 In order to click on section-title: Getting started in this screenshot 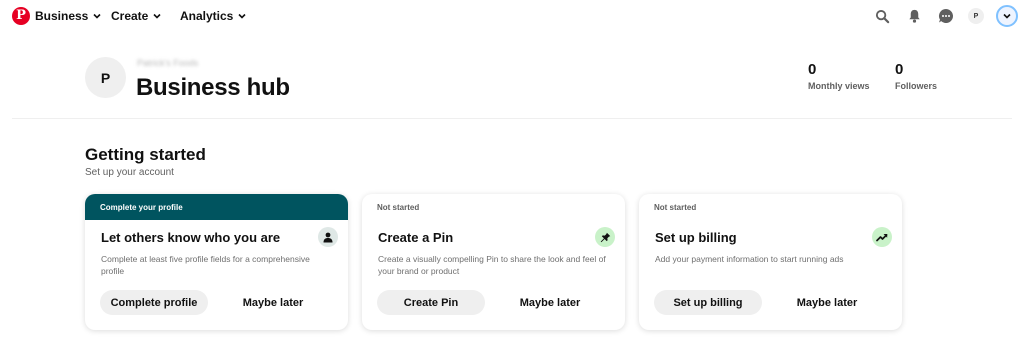, I will do `click(145, 154)`.